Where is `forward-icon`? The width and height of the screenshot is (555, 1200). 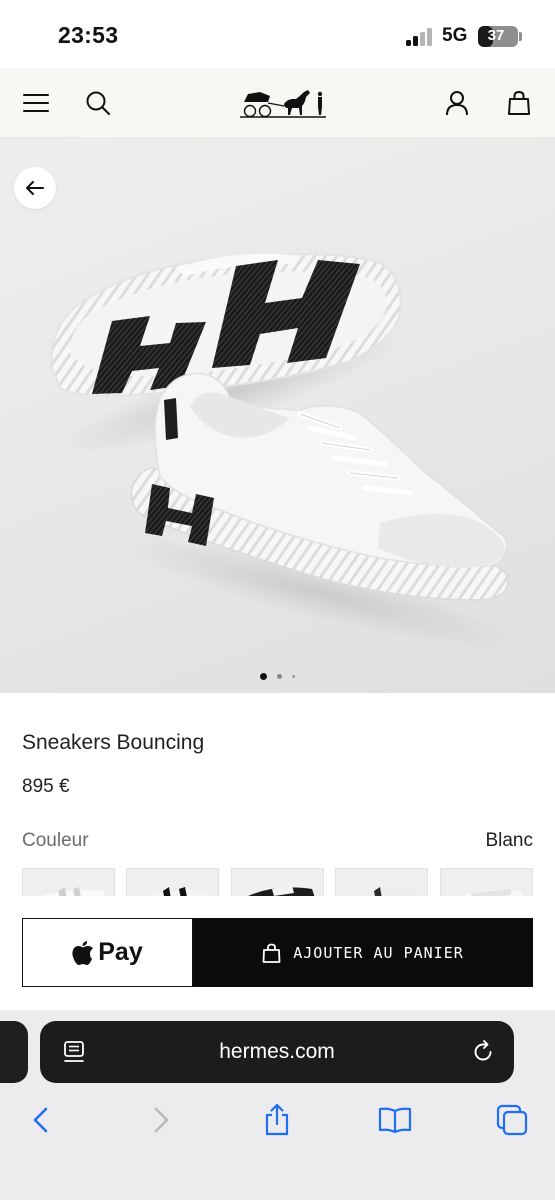
forward-icon is located at coordinates (161, 1120).